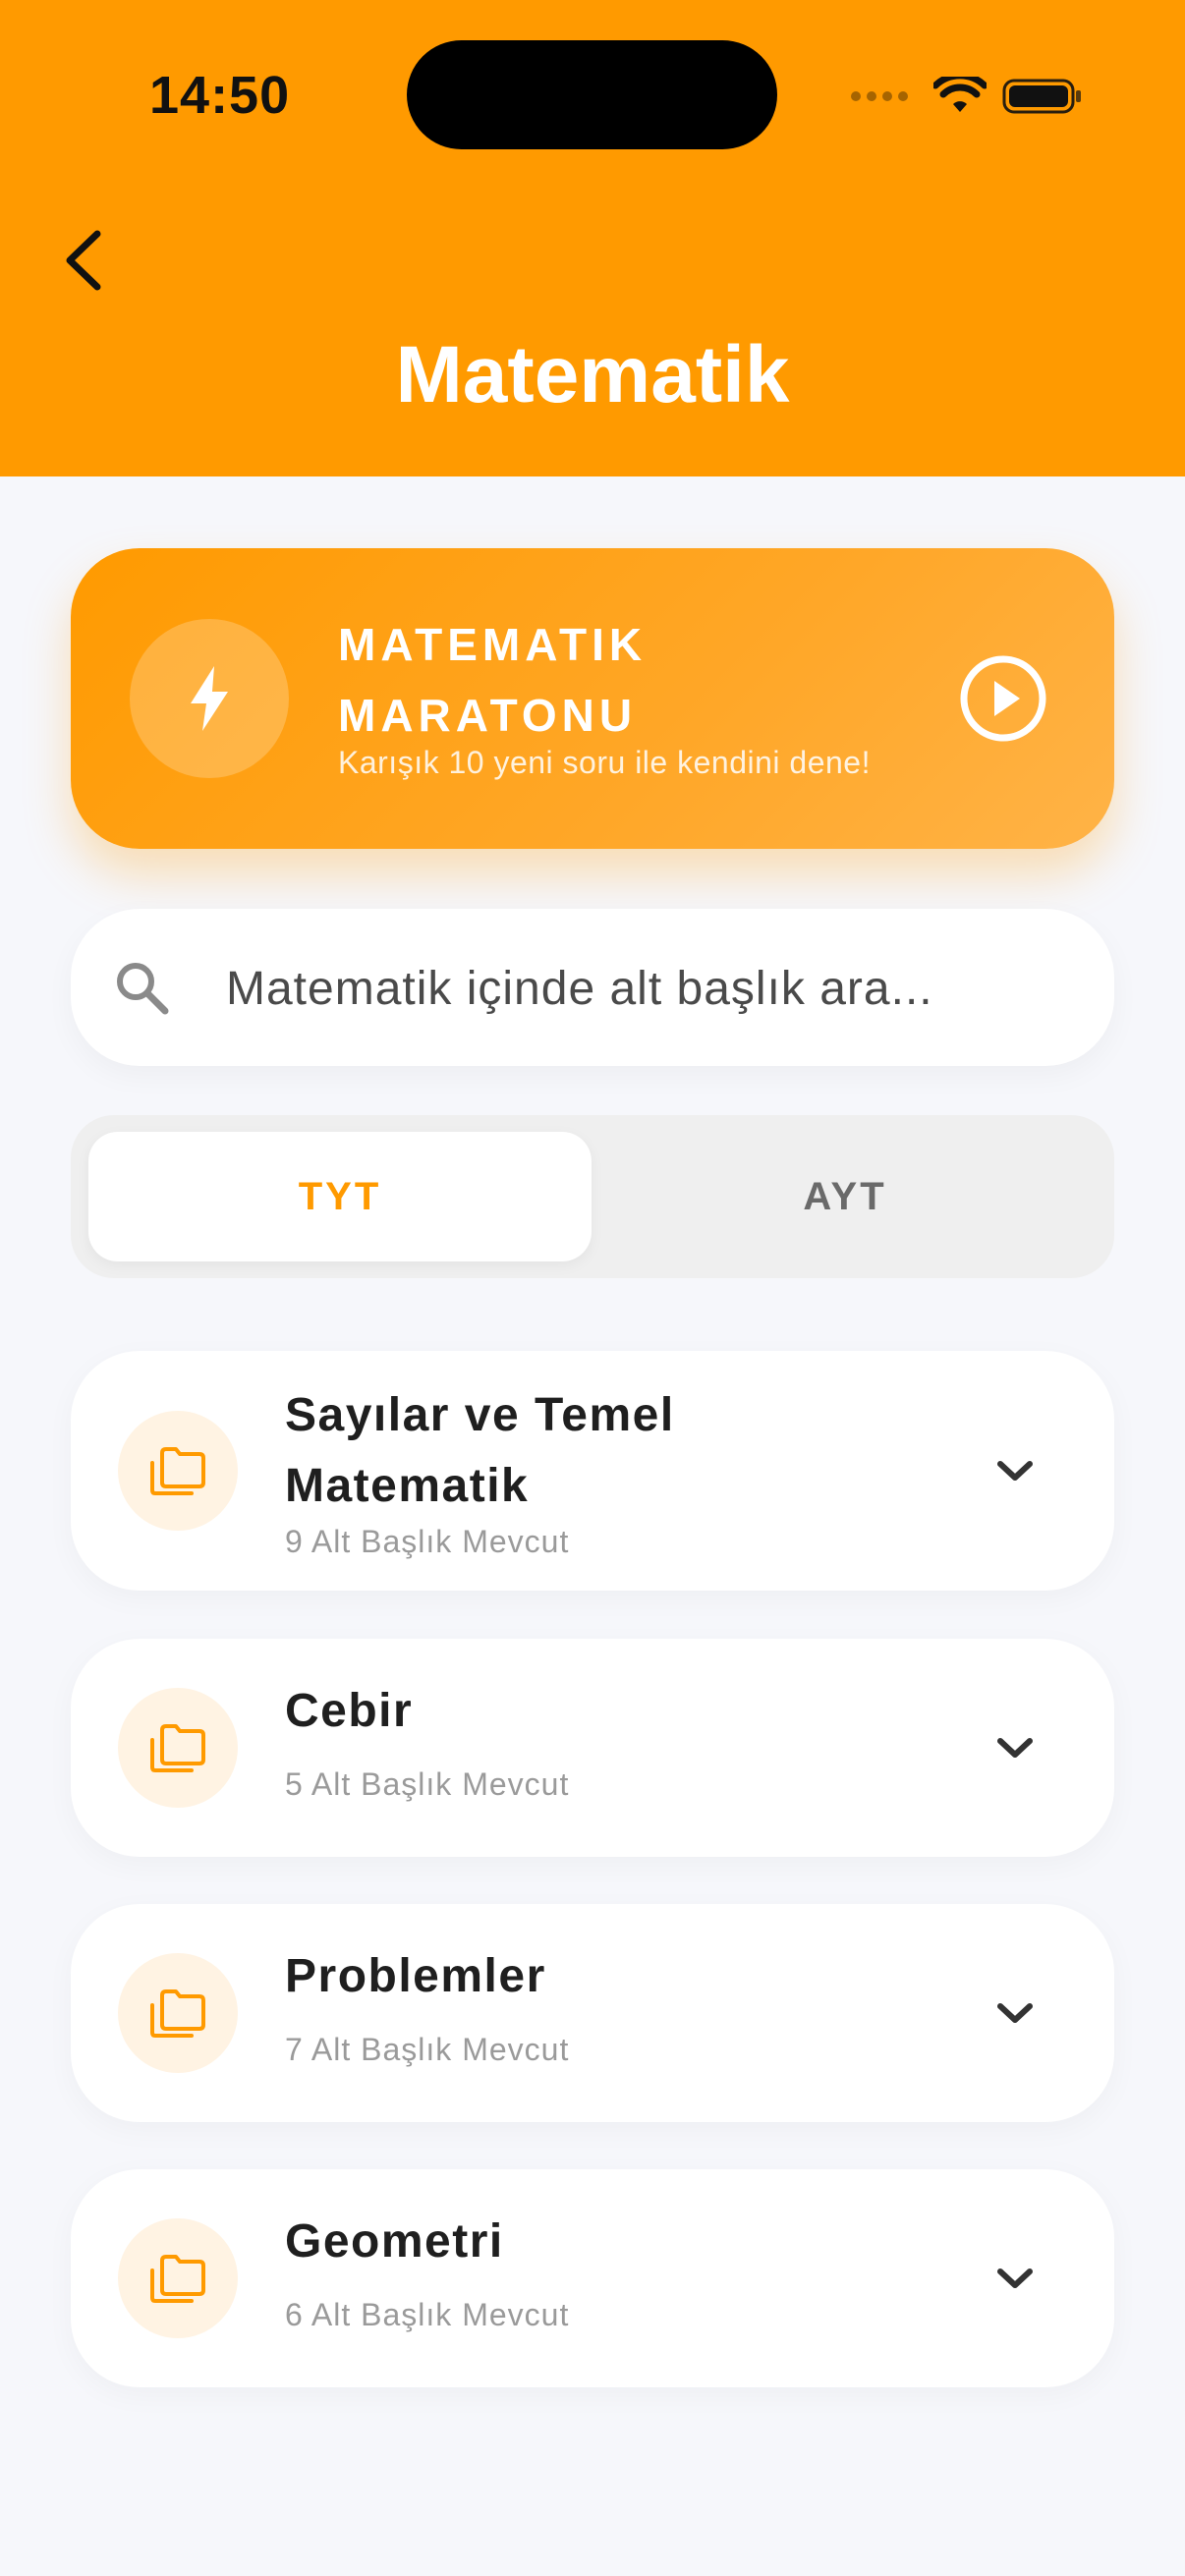 Image resolution: width=1185 pixels, height=2576 pixels. Describe the element at coordinates (428, 2049) in the screenshot. I see `topic-subtitle: 7 Alt Başlık Mevcut` at that location.